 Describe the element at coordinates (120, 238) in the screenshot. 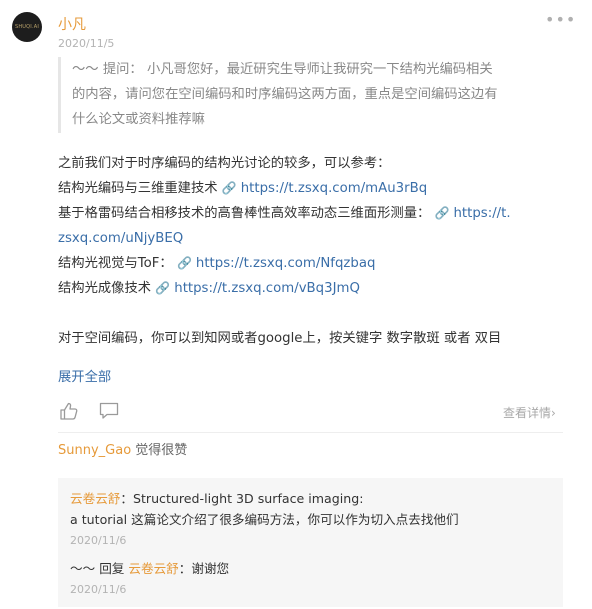

I see `reference-link-continued: zsxq.com/uNjyBEQ` at that location.